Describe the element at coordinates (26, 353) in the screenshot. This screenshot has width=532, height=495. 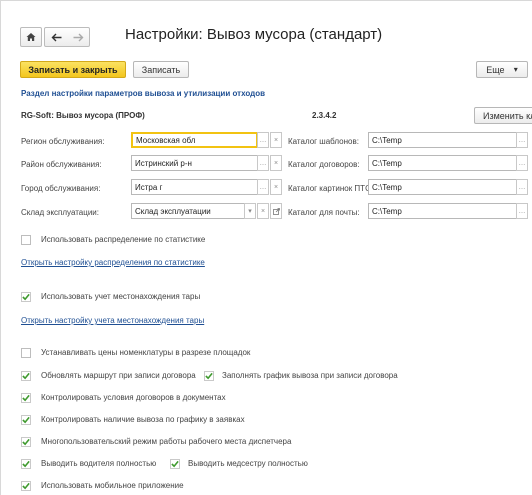
I see `set-prices-by-site-checkbox` at that location.